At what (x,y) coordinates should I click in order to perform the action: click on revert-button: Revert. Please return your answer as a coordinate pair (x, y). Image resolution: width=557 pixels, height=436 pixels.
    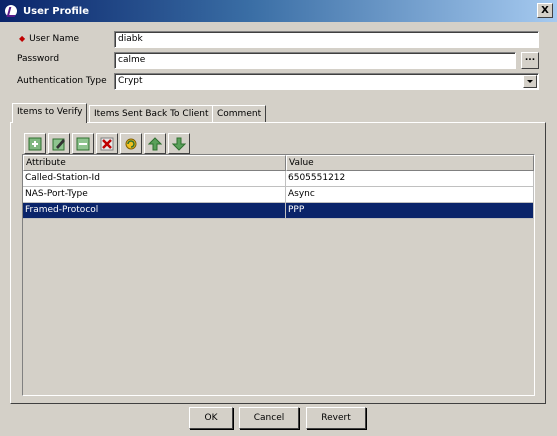
    Looking at the image, I should click on (336, 418).